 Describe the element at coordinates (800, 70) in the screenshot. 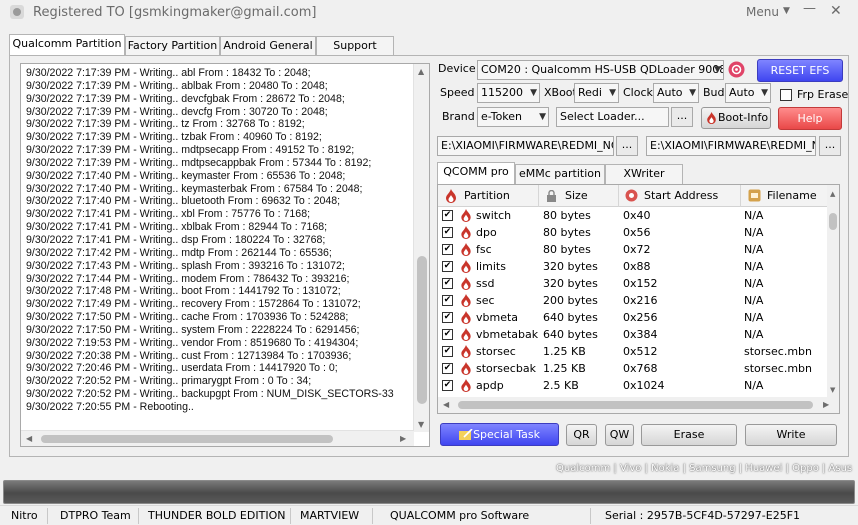

I see `reset-efs-button: RESET EFS` at that location.